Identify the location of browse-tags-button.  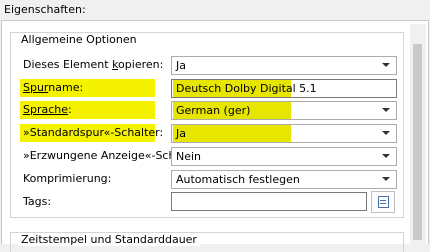
(383, 202).